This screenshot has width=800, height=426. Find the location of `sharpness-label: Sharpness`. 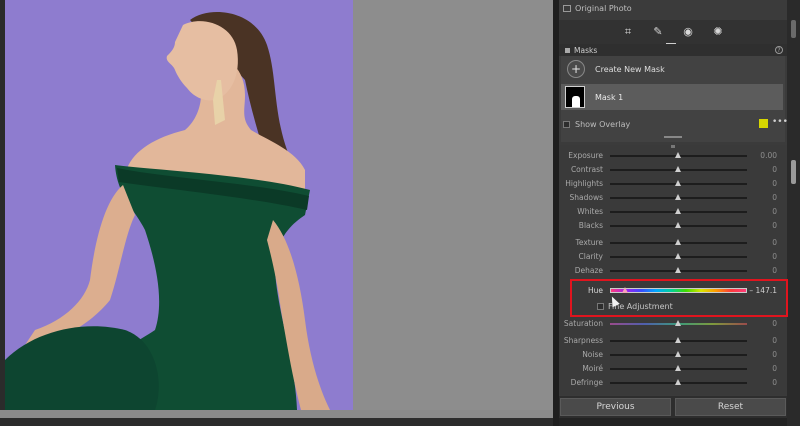

sharpness-label: Sharpness is located at coordinates (583, 340).